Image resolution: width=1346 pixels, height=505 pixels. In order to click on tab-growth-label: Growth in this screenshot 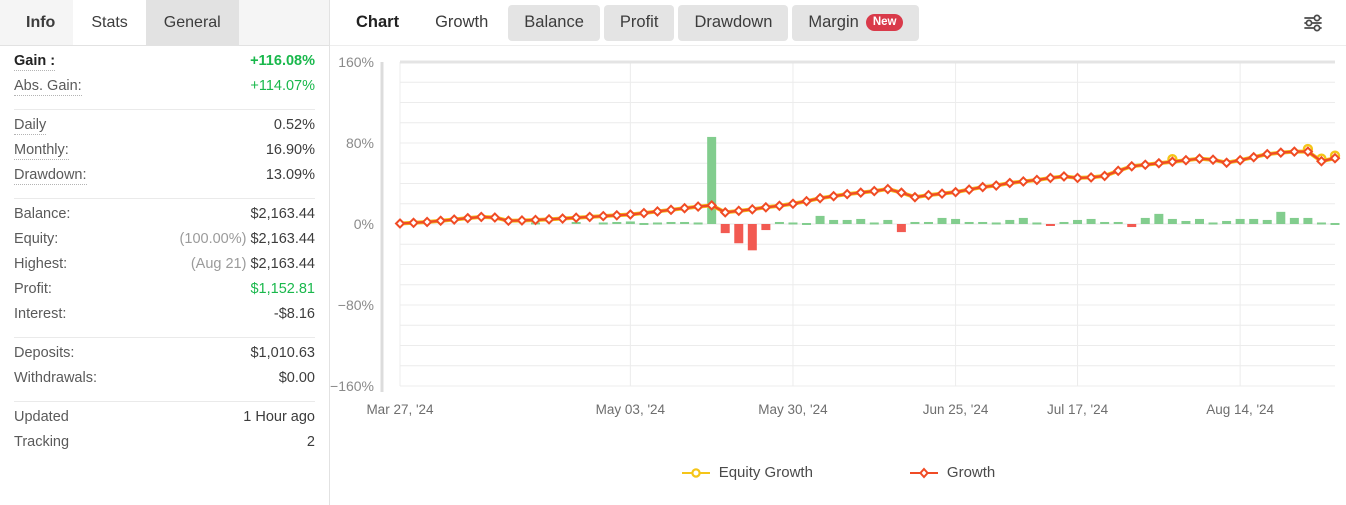, I will do `click(462, 22)`.